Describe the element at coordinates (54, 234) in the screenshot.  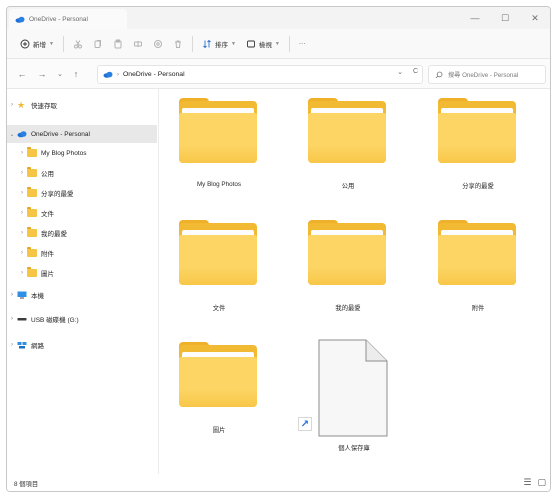
I see `sidebar-item-label: 我的最愛` at that location.